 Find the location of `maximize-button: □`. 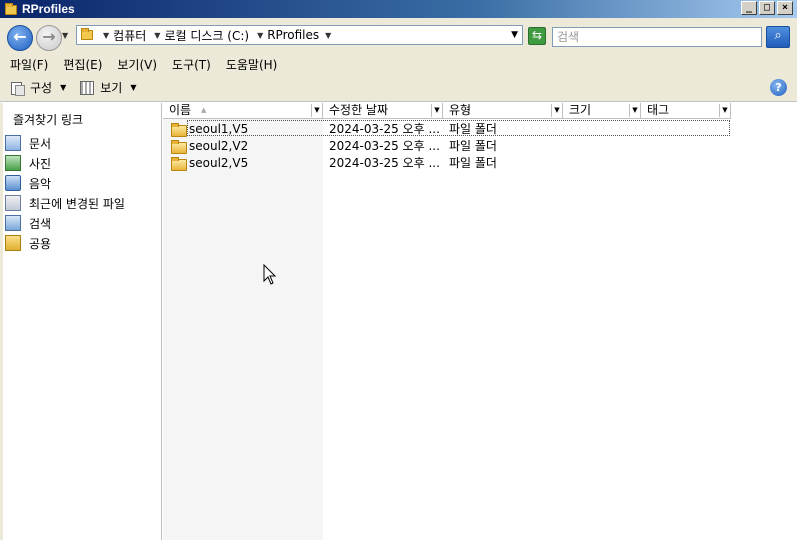

maximize-button: □ is located at coordinates (767, 8).